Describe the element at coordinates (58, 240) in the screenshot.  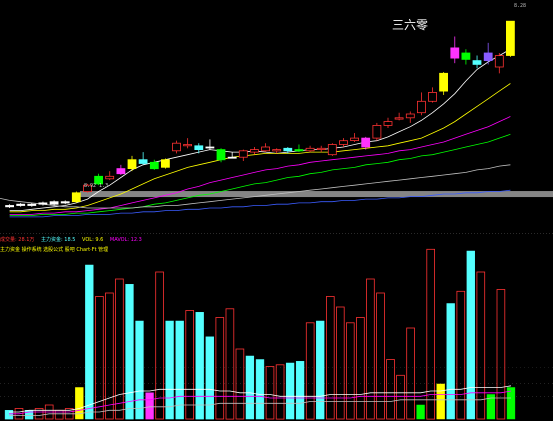
I see `legend-item: 主力资金: 18.5` at that location.